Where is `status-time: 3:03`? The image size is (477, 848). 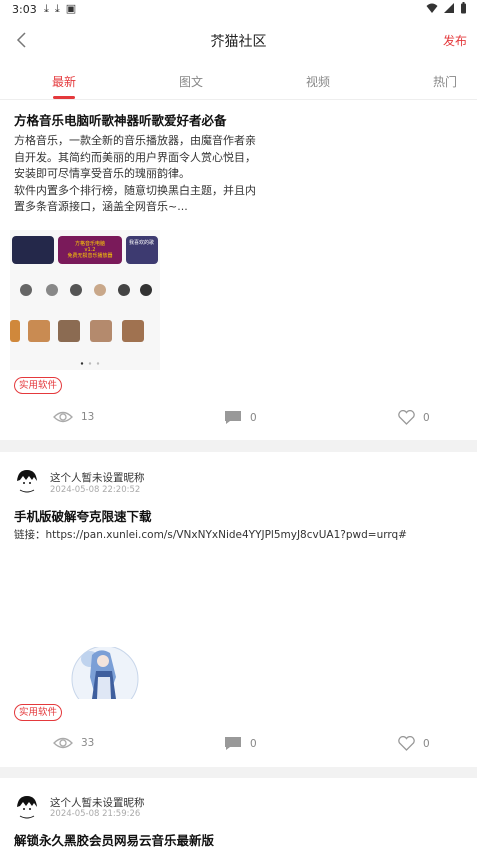
status-time: 3:03 is located at coordinates (24, 9).